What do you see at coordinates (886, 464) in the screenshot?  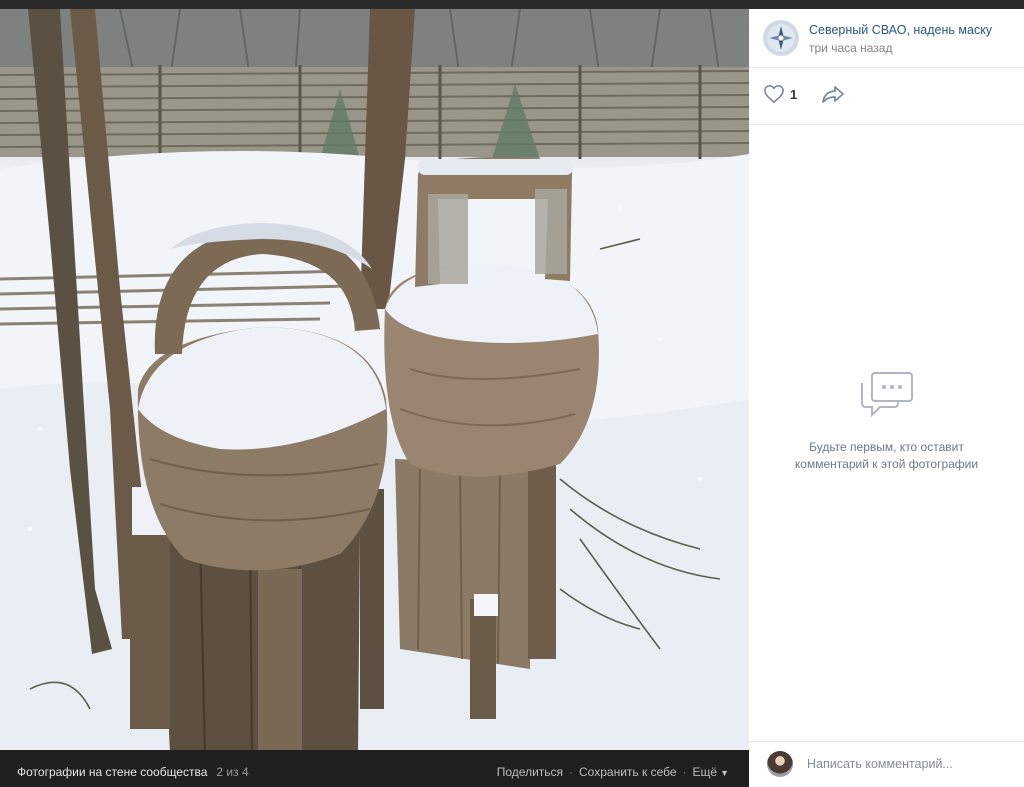 I see `empty-comments-line2: комментарий к этой фотографии` at bounding box center [886, 464].